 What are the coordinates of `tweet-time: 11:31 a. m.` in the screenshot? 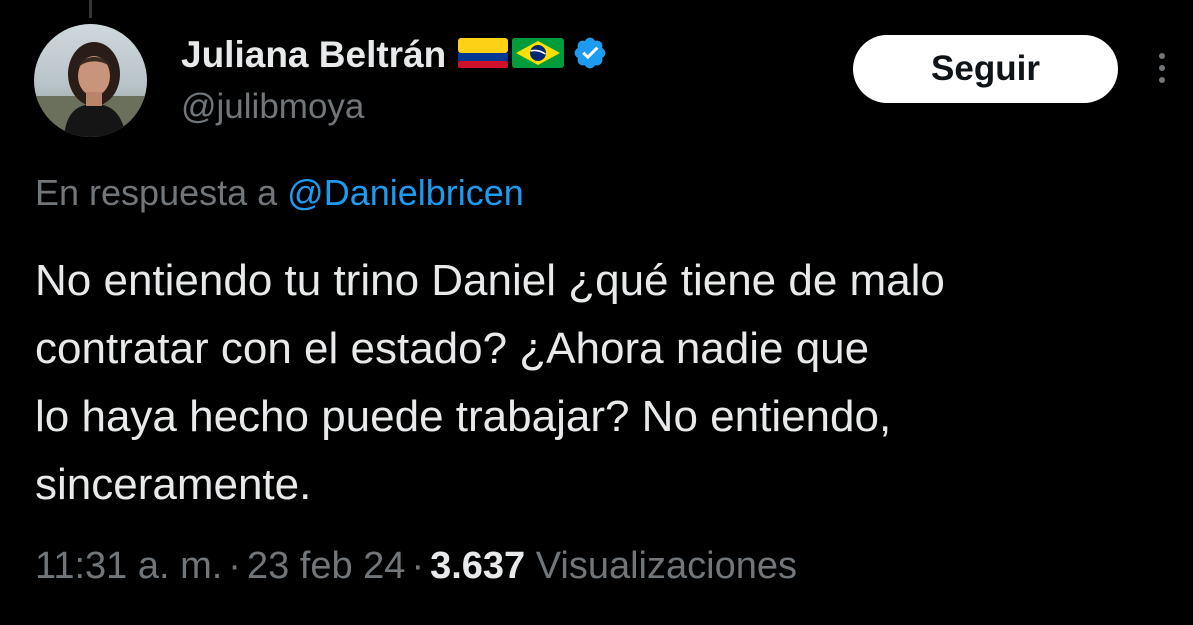 It's located at (128, 566).